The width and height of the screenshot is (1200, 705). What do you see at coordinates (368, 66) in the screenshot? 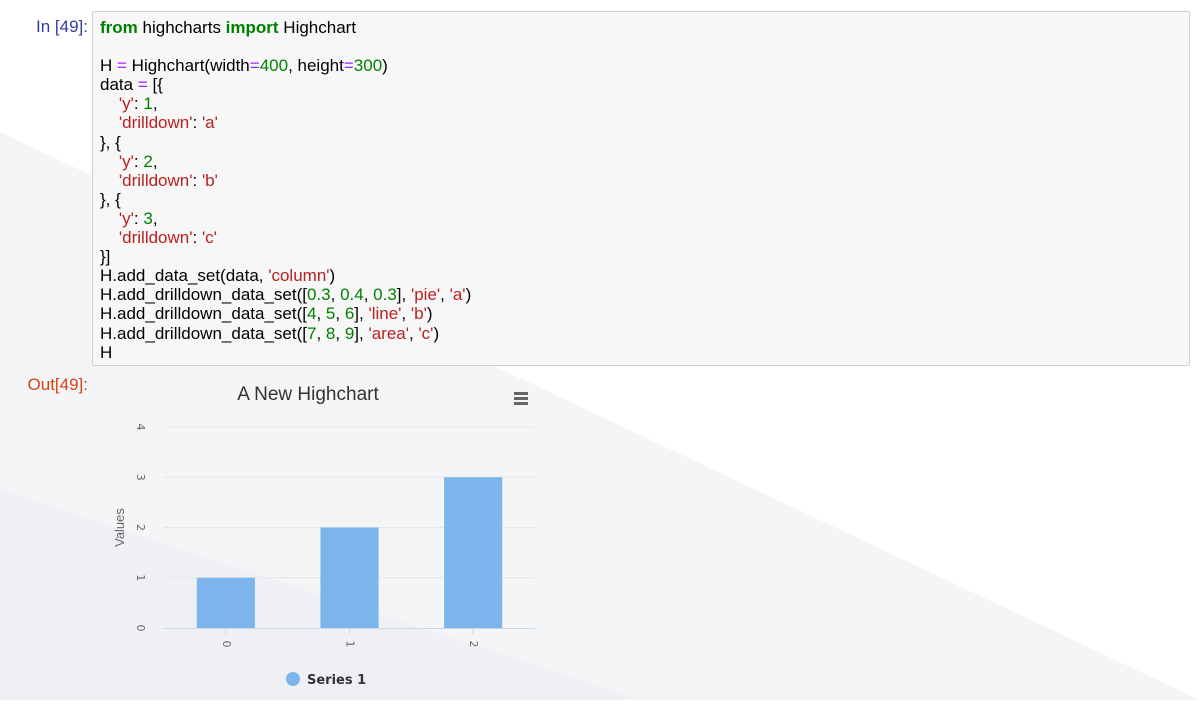
I see `code-token: 300` at bounding box center [368, 66].